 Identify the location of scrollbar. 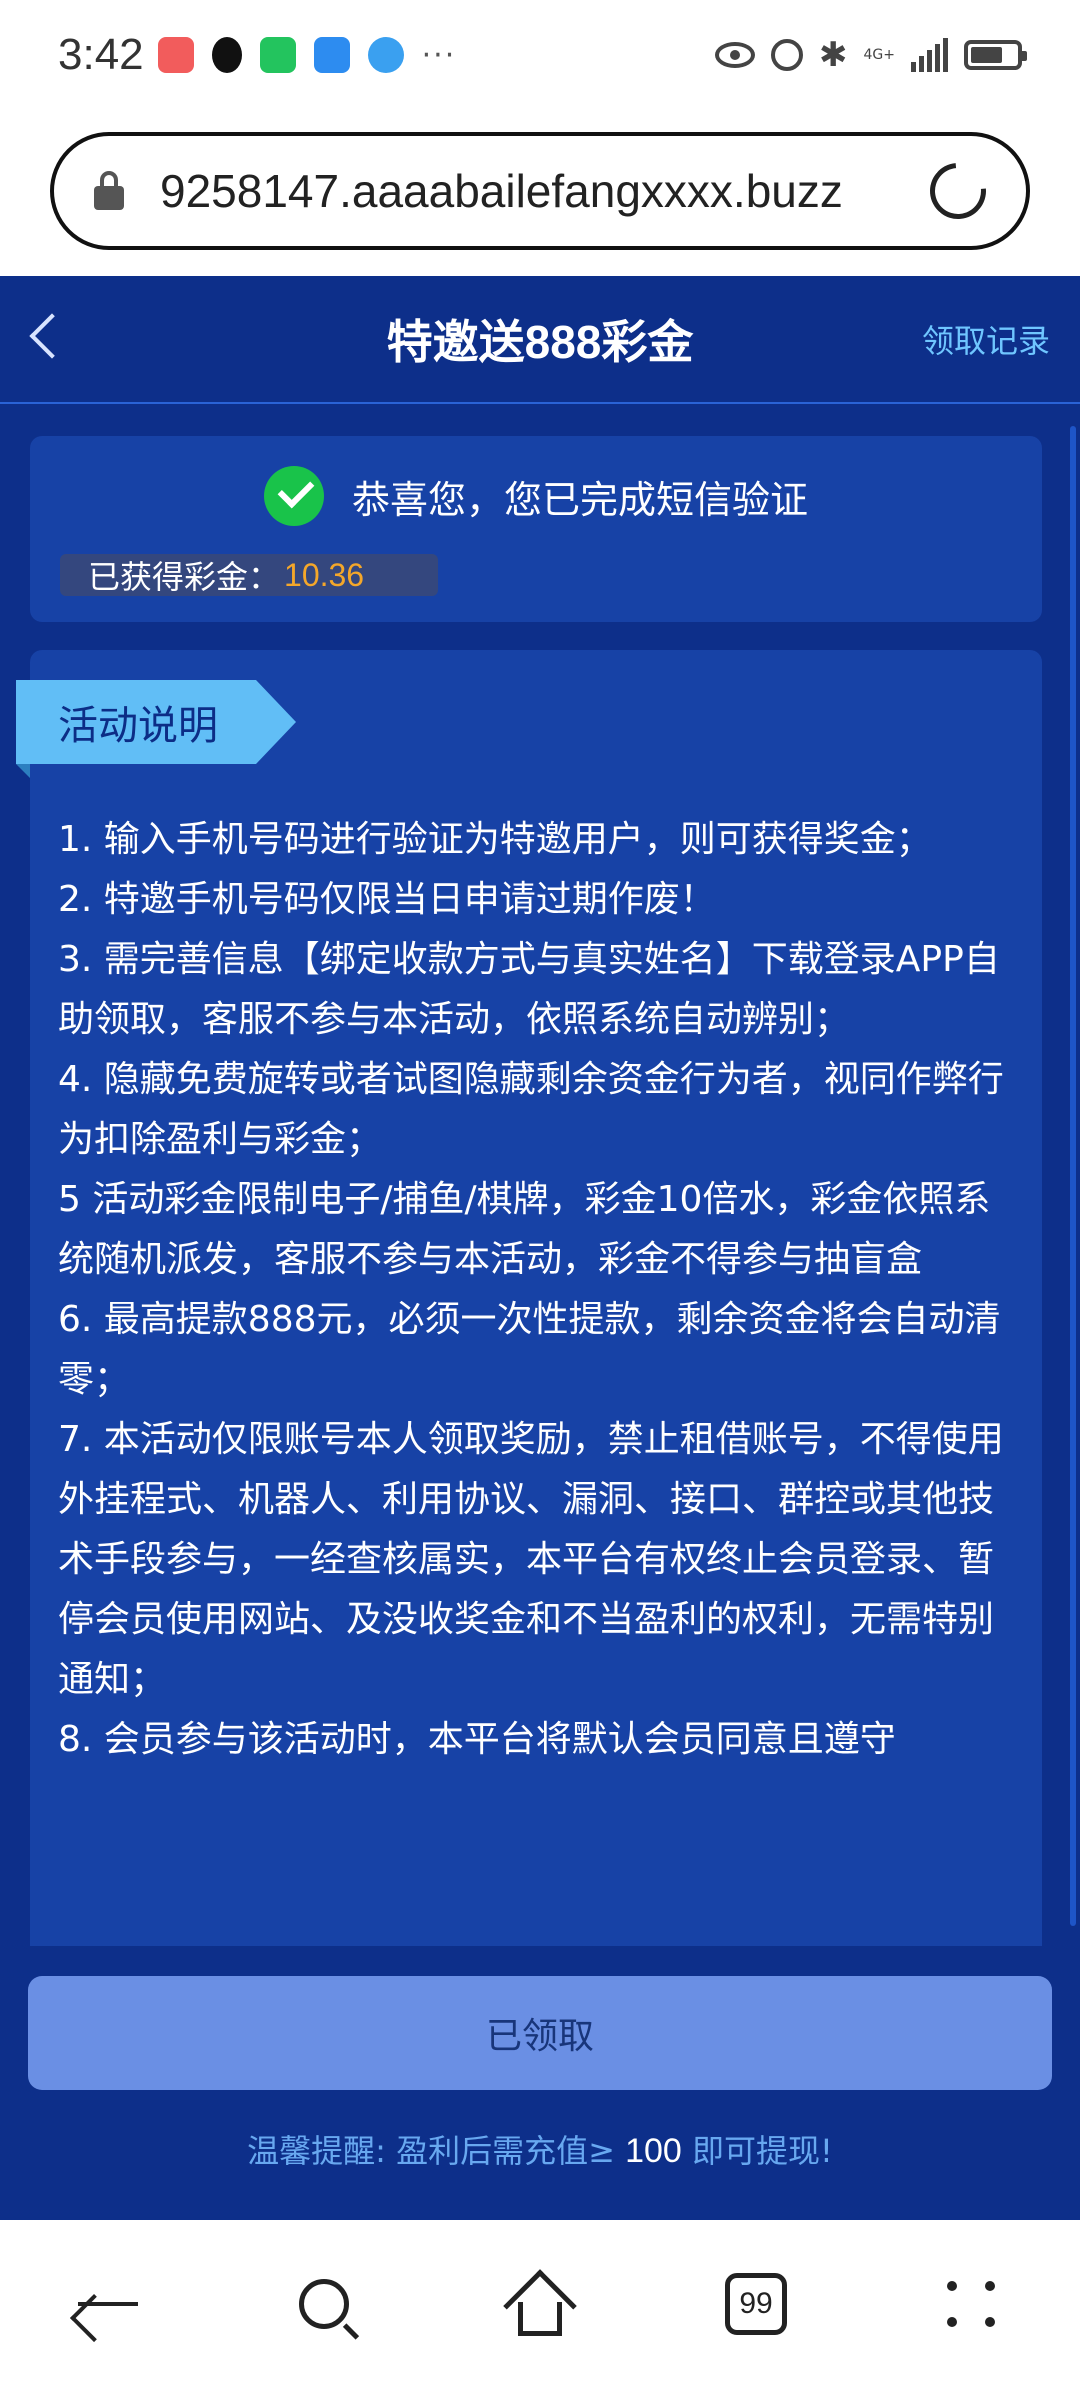
(1073, 1176).